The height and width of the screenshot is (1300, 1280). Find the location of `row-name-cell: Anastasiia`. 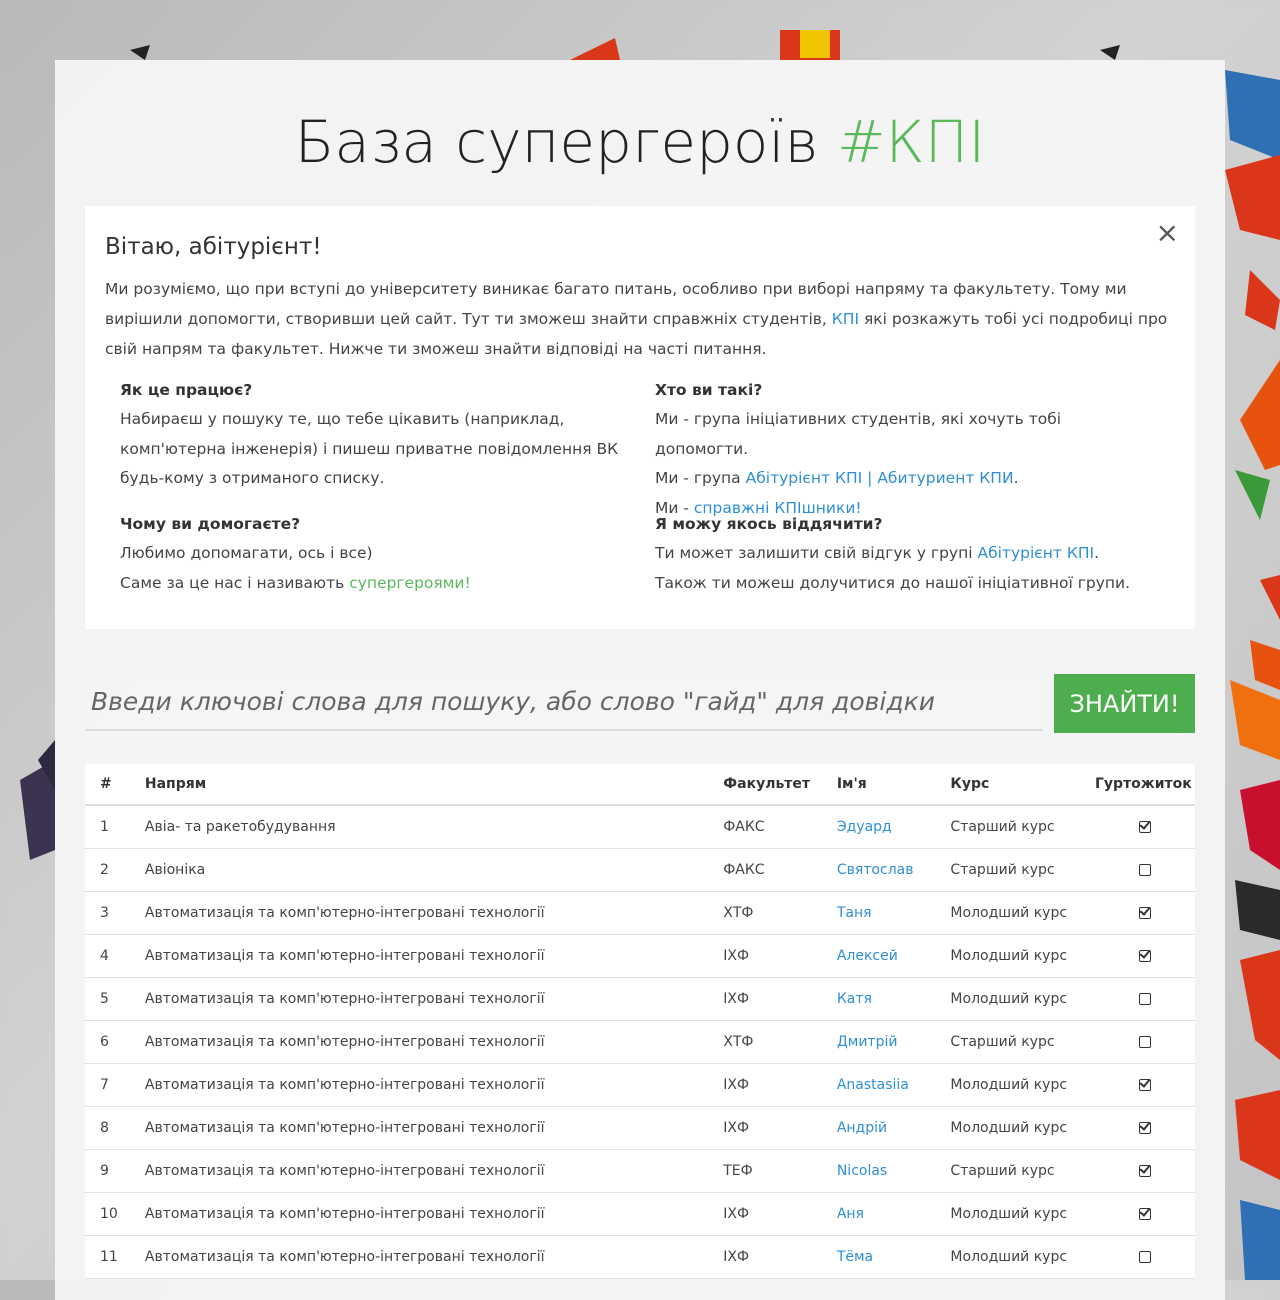

row-name-cell: Anastasiia is located at coordinates (893, 1085).